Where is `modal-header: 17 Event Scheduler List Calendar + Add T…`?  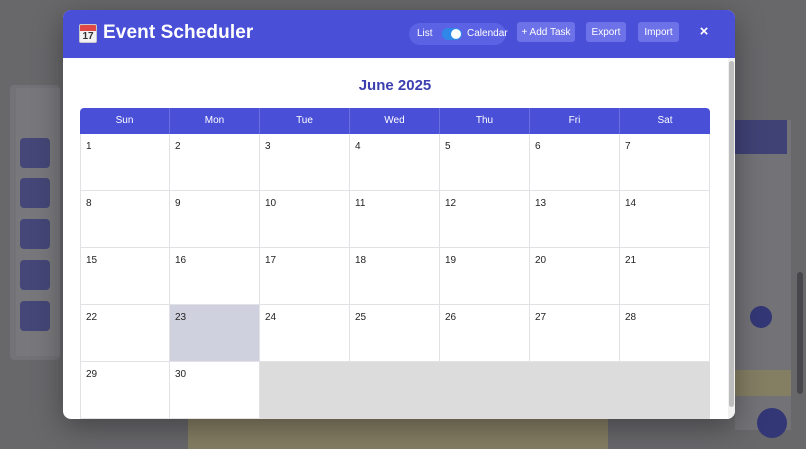
modal-header: 17 Event Scheduler List Calendar + Add T… is located at coordinates (399, 34).